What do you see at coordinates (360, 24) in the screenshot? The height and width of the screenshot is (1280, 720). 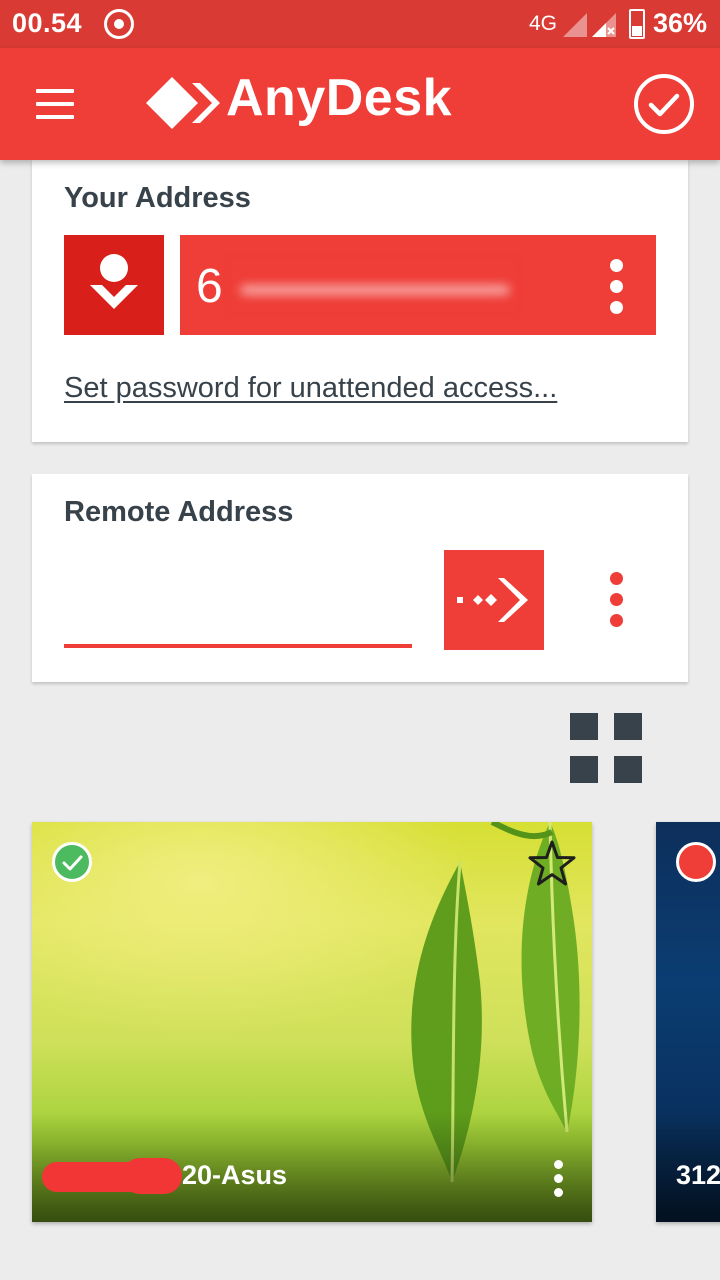 I see `status-bar: 00.54 4G 36%` at bounding box center [360, 24].